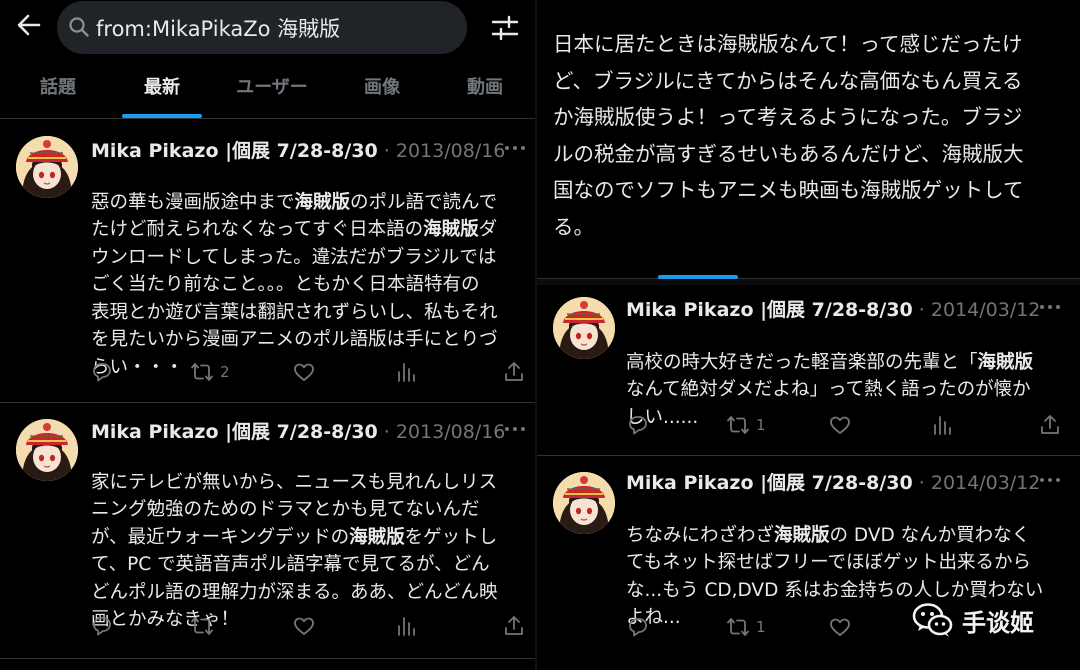 The width and height of the screenshot is (1080, 670). I want to click on tab-videos: 動画, so click(485, 92).